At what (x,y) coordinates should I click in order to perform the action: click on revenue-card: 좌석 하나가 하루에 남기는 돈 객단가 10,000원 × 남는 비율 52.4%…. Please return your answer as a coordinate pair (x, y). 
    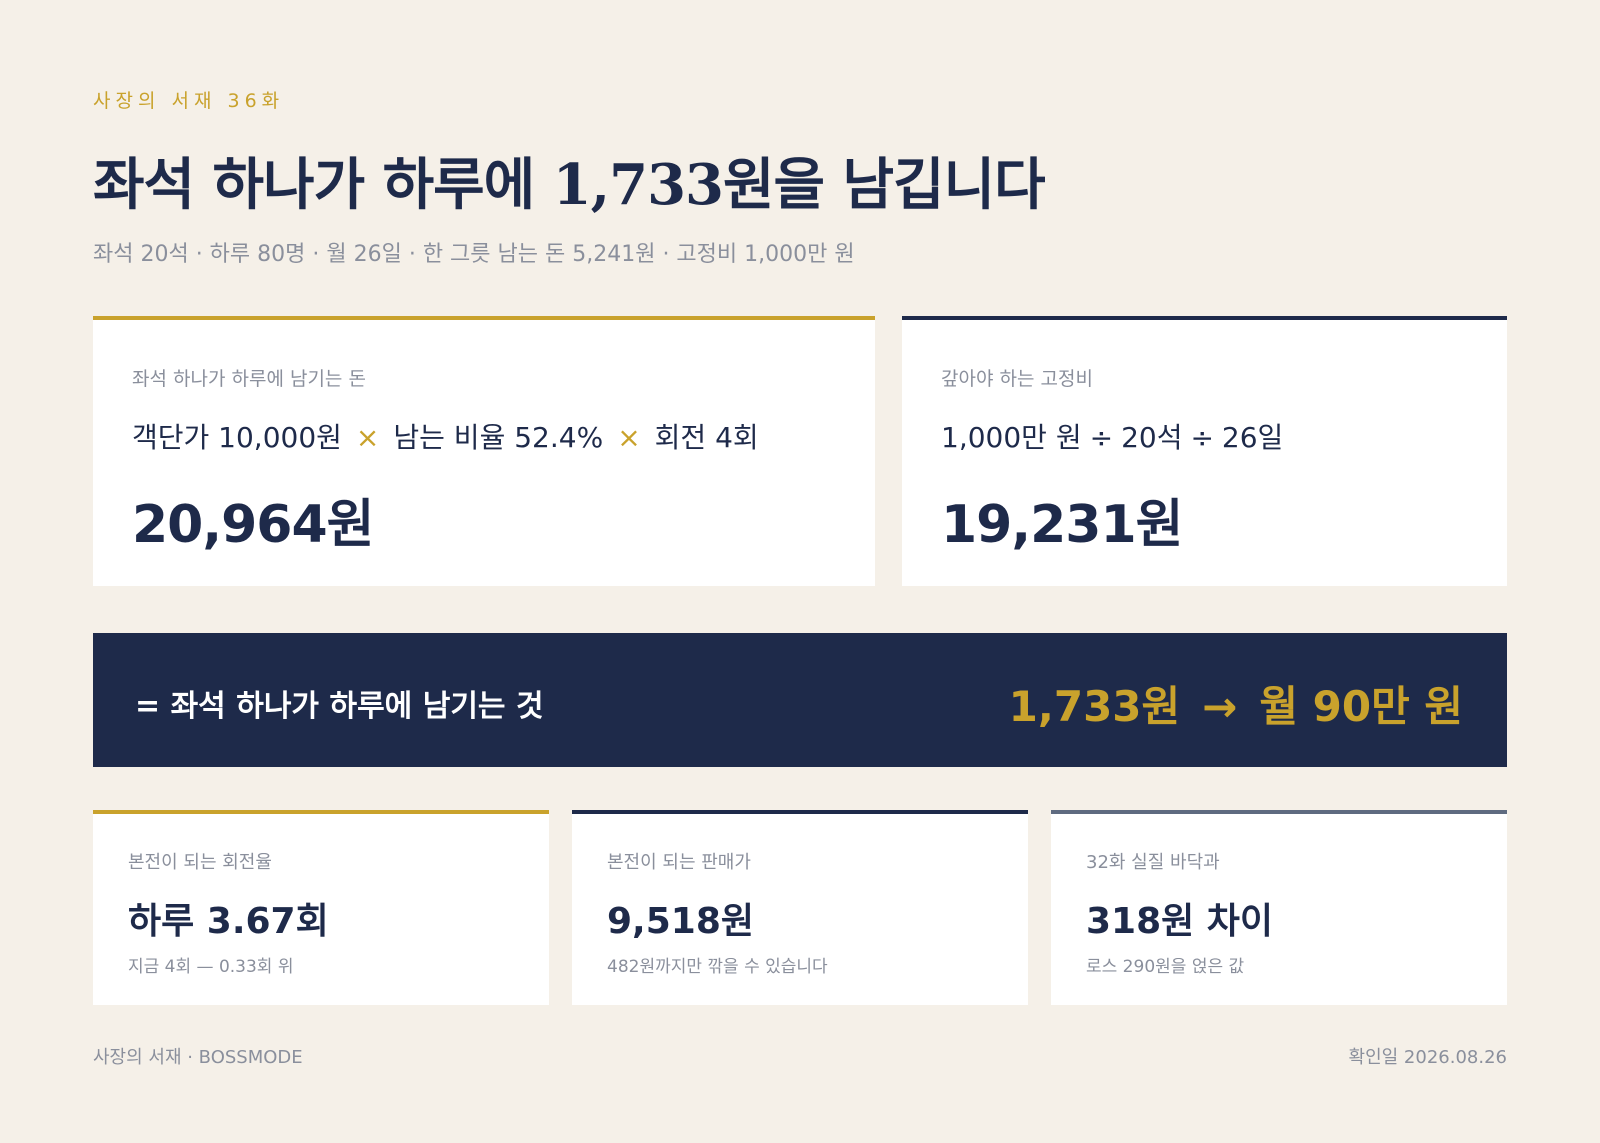
    Looking at the image, I should click on (484, 451).